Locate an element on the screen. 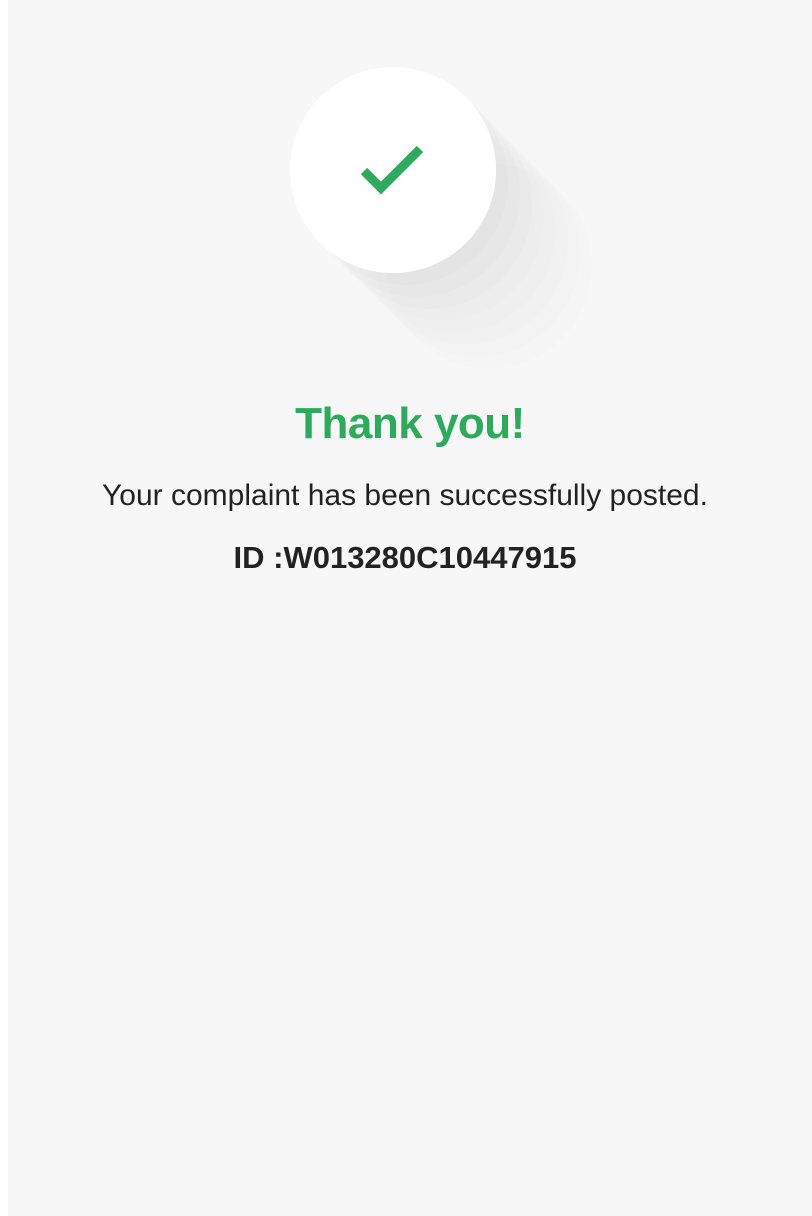  success-badge is located at coordinates (393, 170).